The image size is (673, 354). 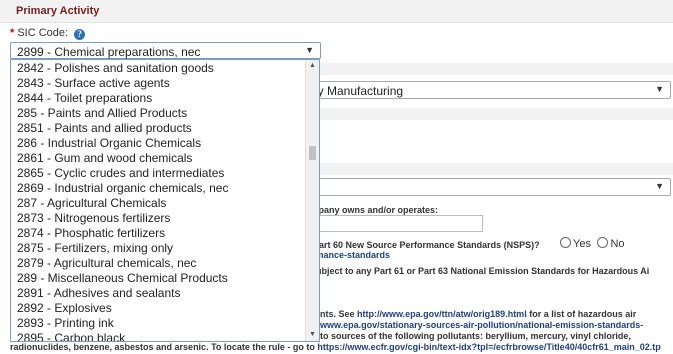 What do you see at coordinates (80, 34) in the screenshot?
I see `help-icon: ?` at bounding box center [80, 34].